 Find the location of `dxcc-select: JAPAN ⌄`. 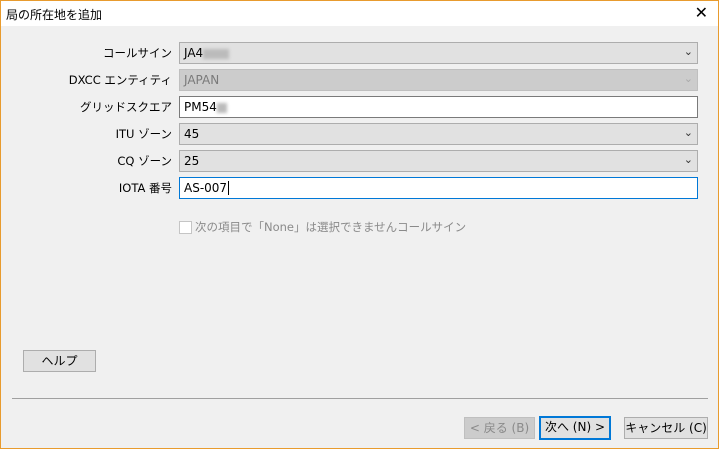

dxcc-select: JAPAN ⌄ is located at coordinates (438, 80).